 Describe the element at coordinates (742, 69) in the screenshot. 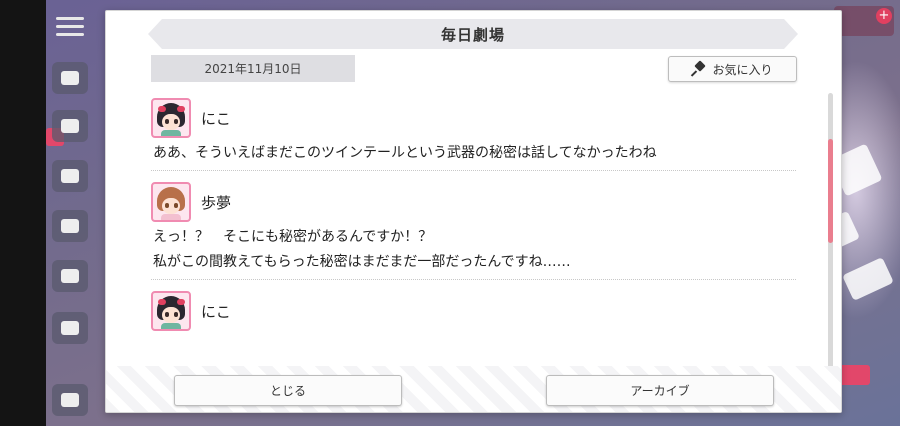

I see `favorite-button-label: お気に入り` at that location.